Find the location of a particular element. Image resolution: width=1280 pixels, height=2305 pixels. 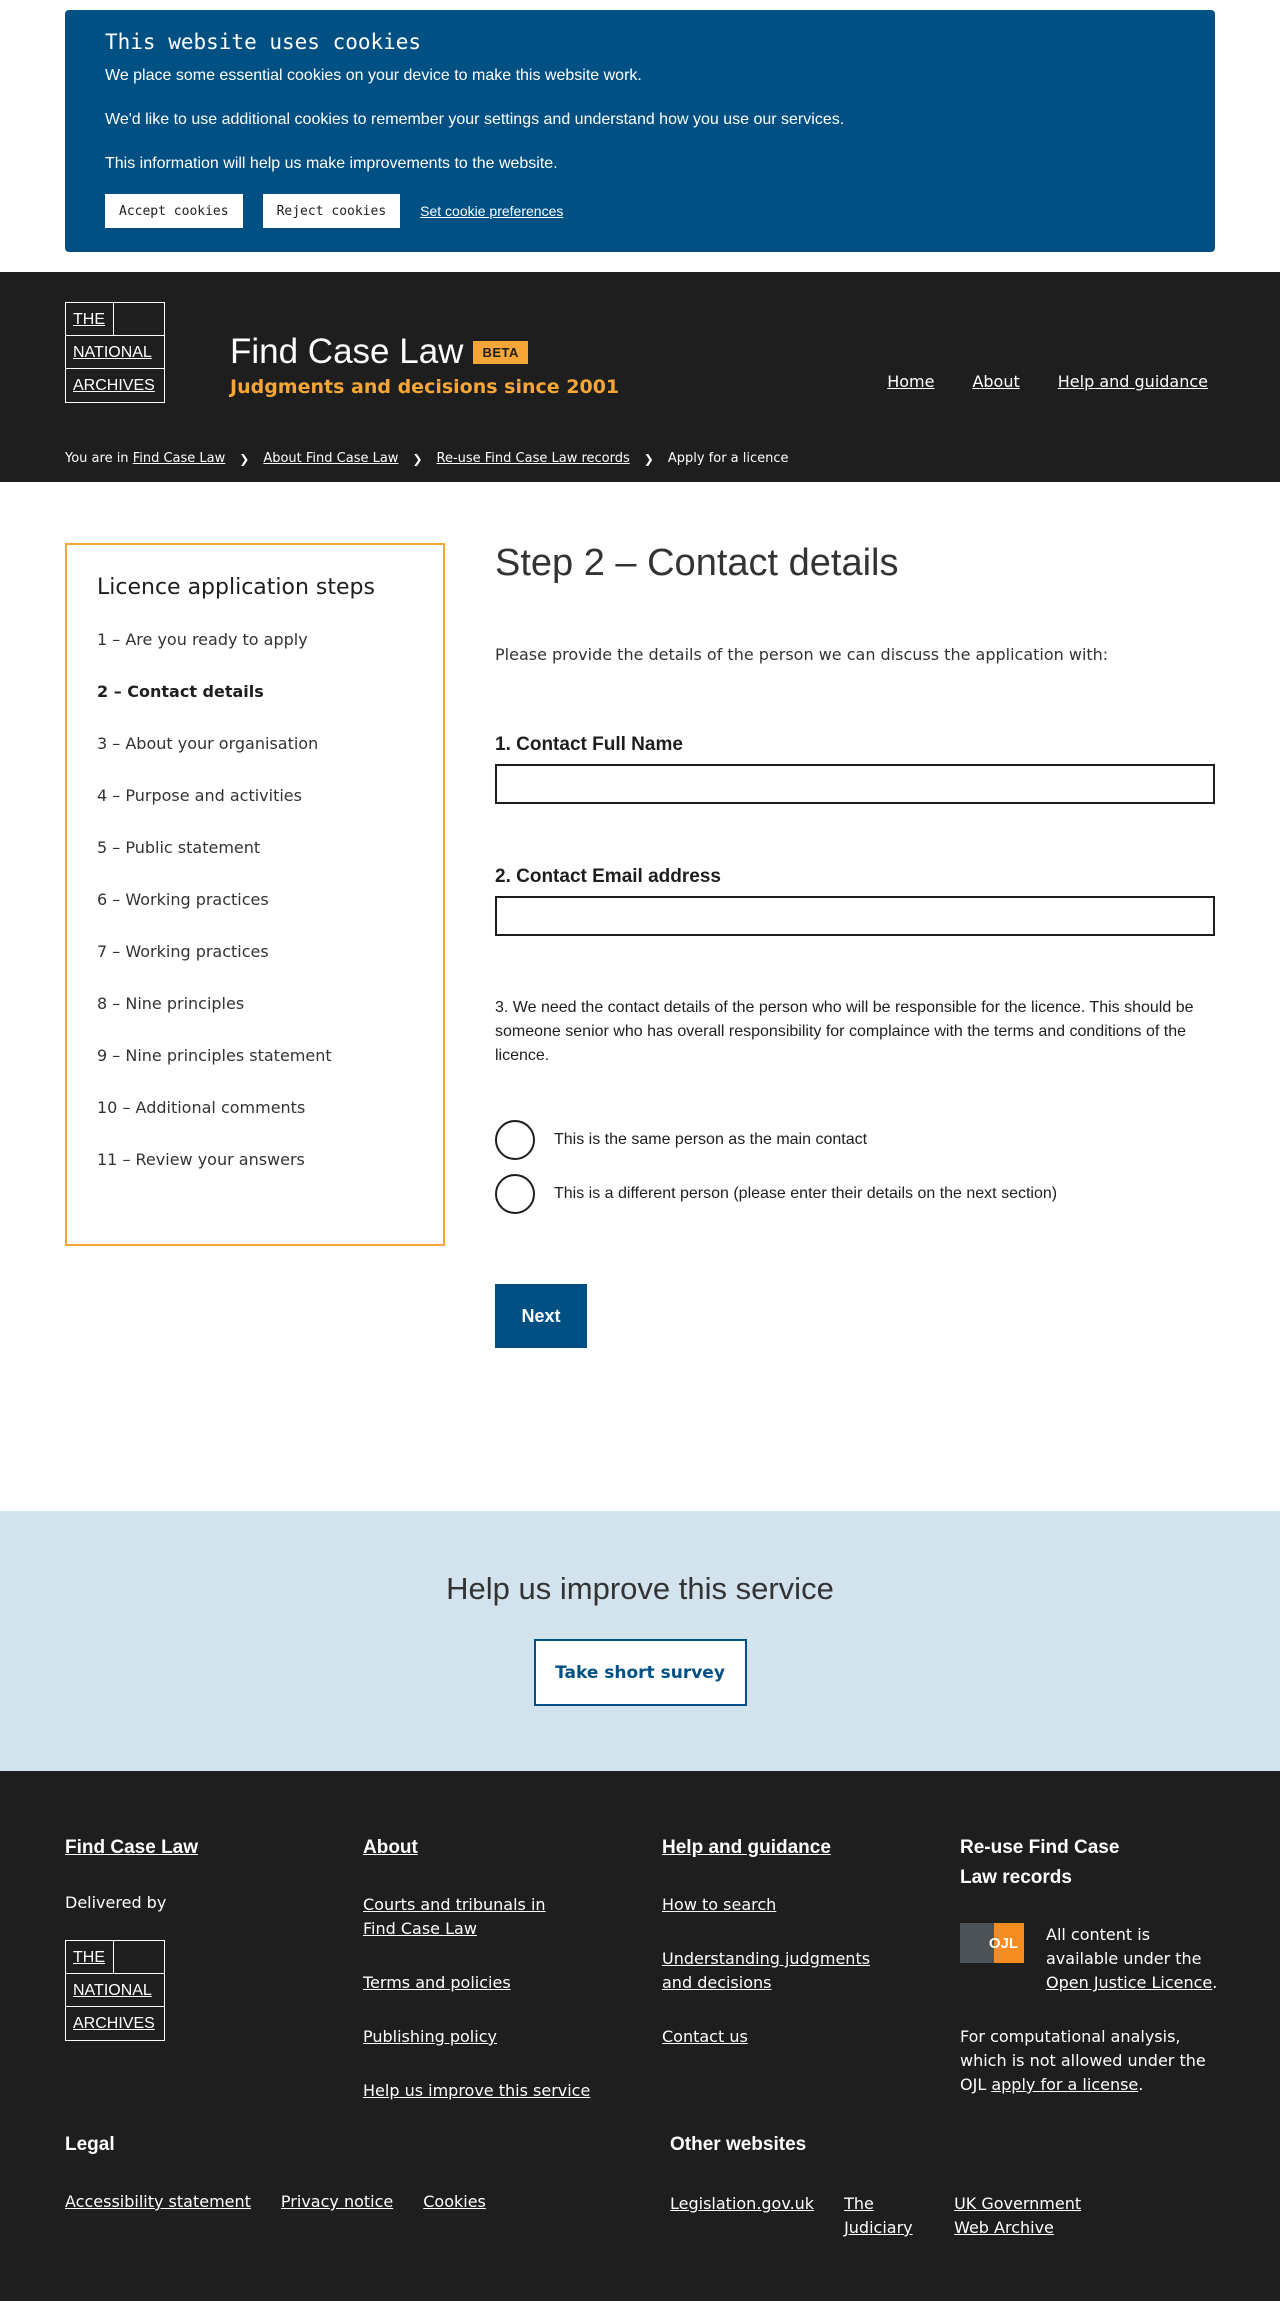

step-item: 8 – Nine principles is located at coordinates (171, 1003).